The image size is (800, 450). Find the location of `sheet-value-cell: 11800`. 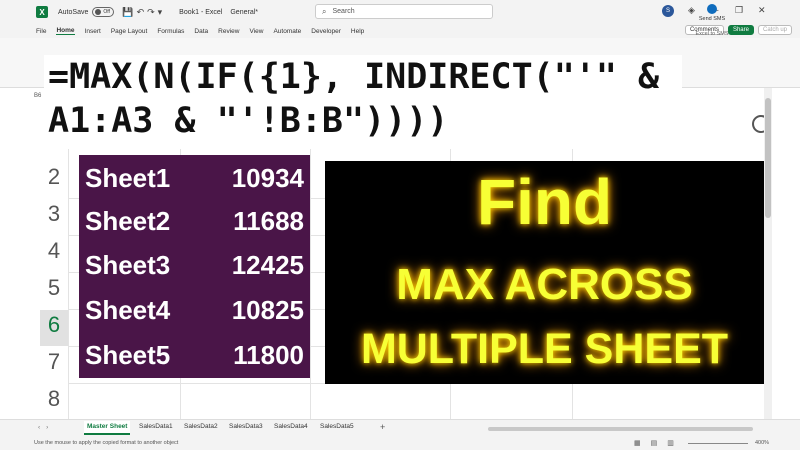

sheet-value-cell: 11800 is located at coordinates (268, 355).